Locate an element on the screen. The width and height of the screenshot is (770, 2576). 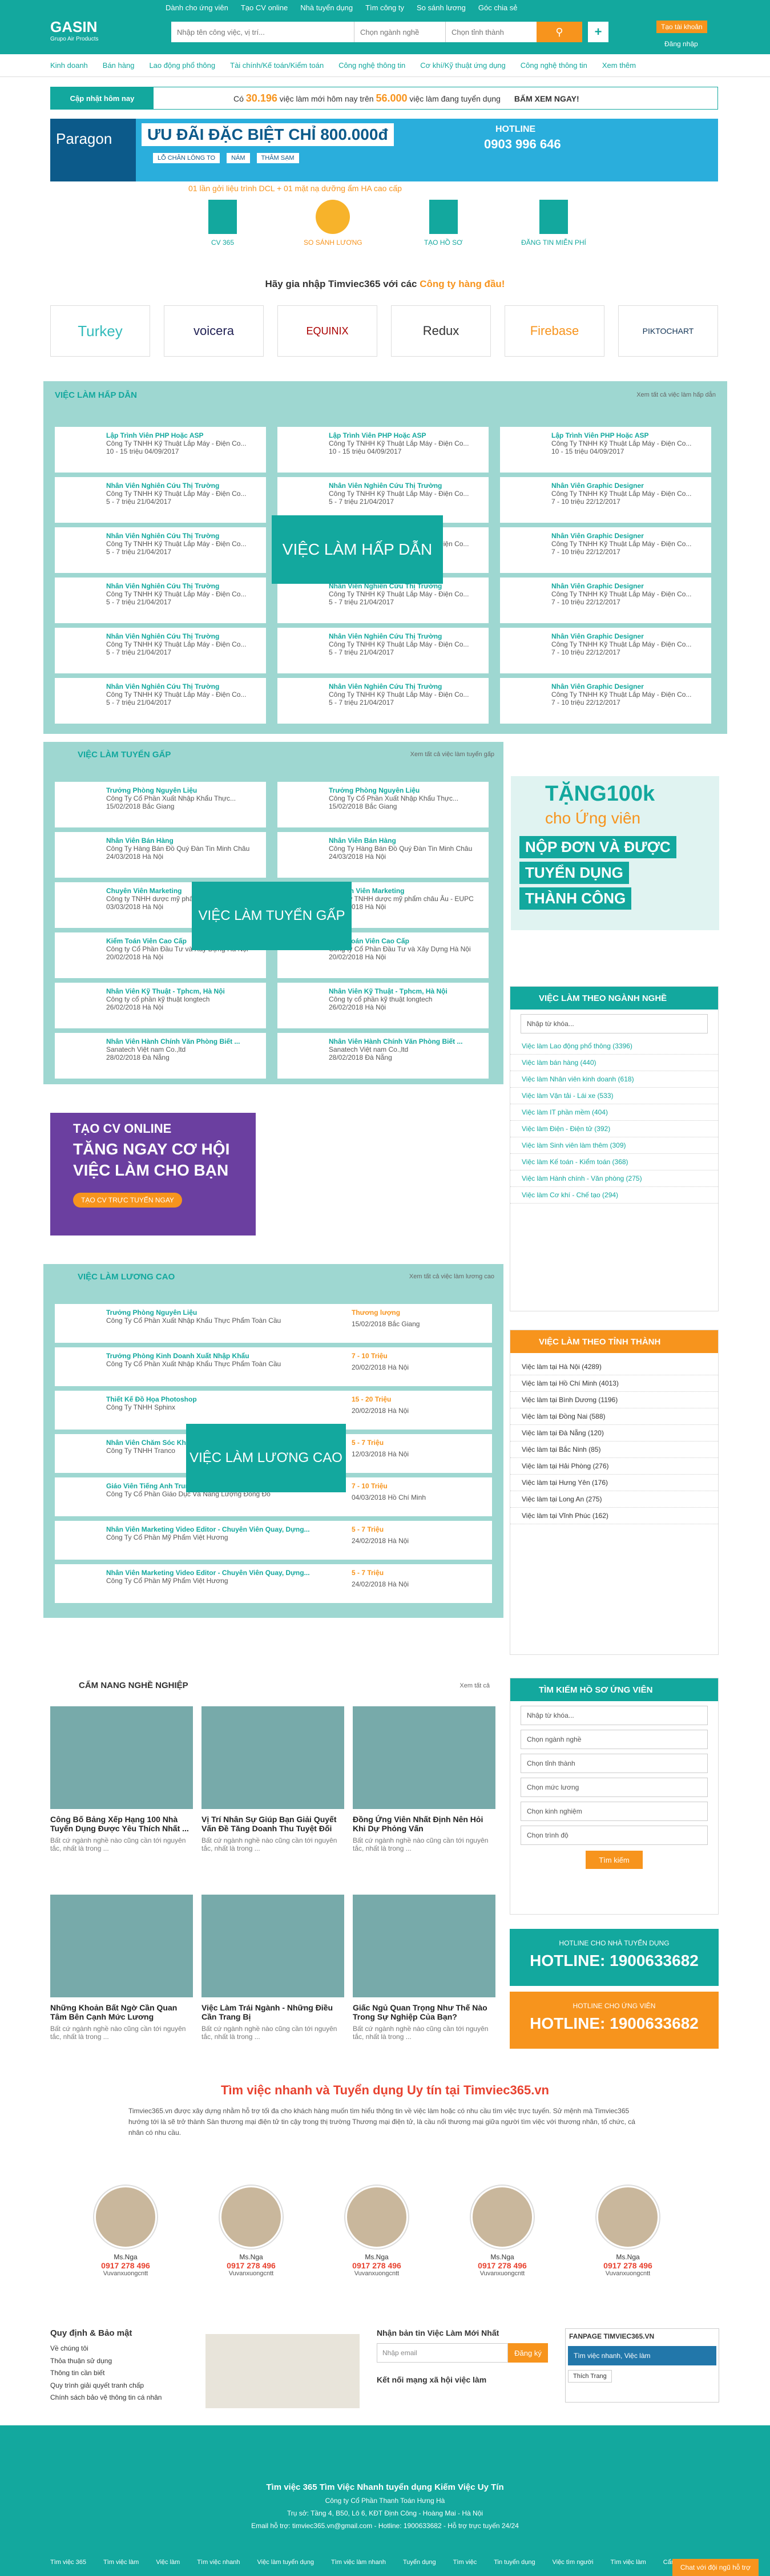
footer-link: Tuyển dụng is located at coordinates (419, 2562).